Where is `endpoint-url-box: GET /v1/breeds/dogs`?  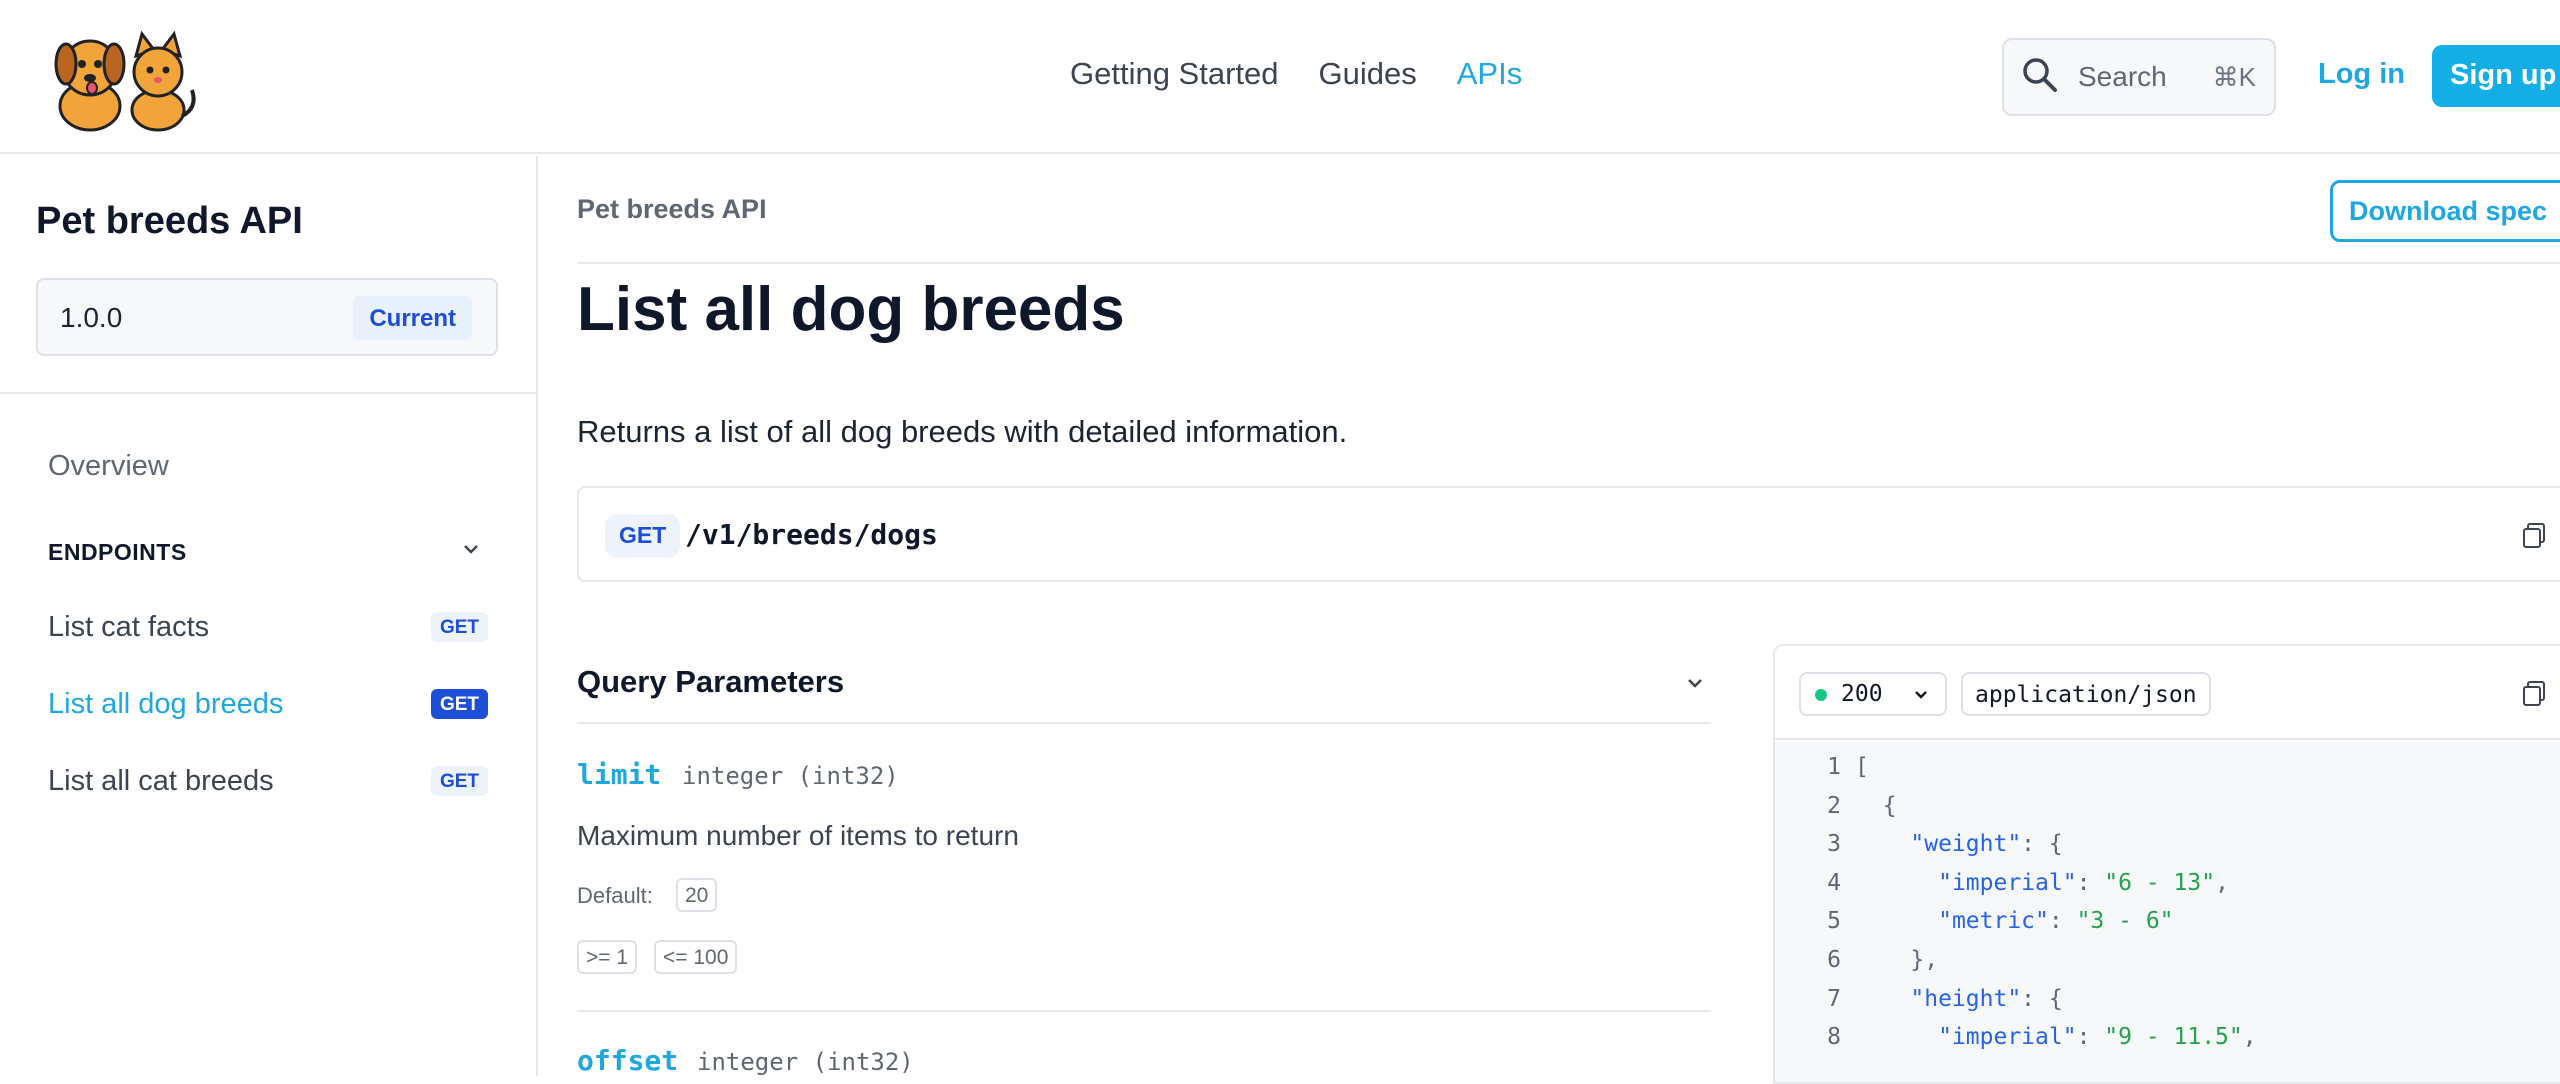
endpoint-url-box: GET /v1/breeds/dogs is located at coordinates (1568, 534).